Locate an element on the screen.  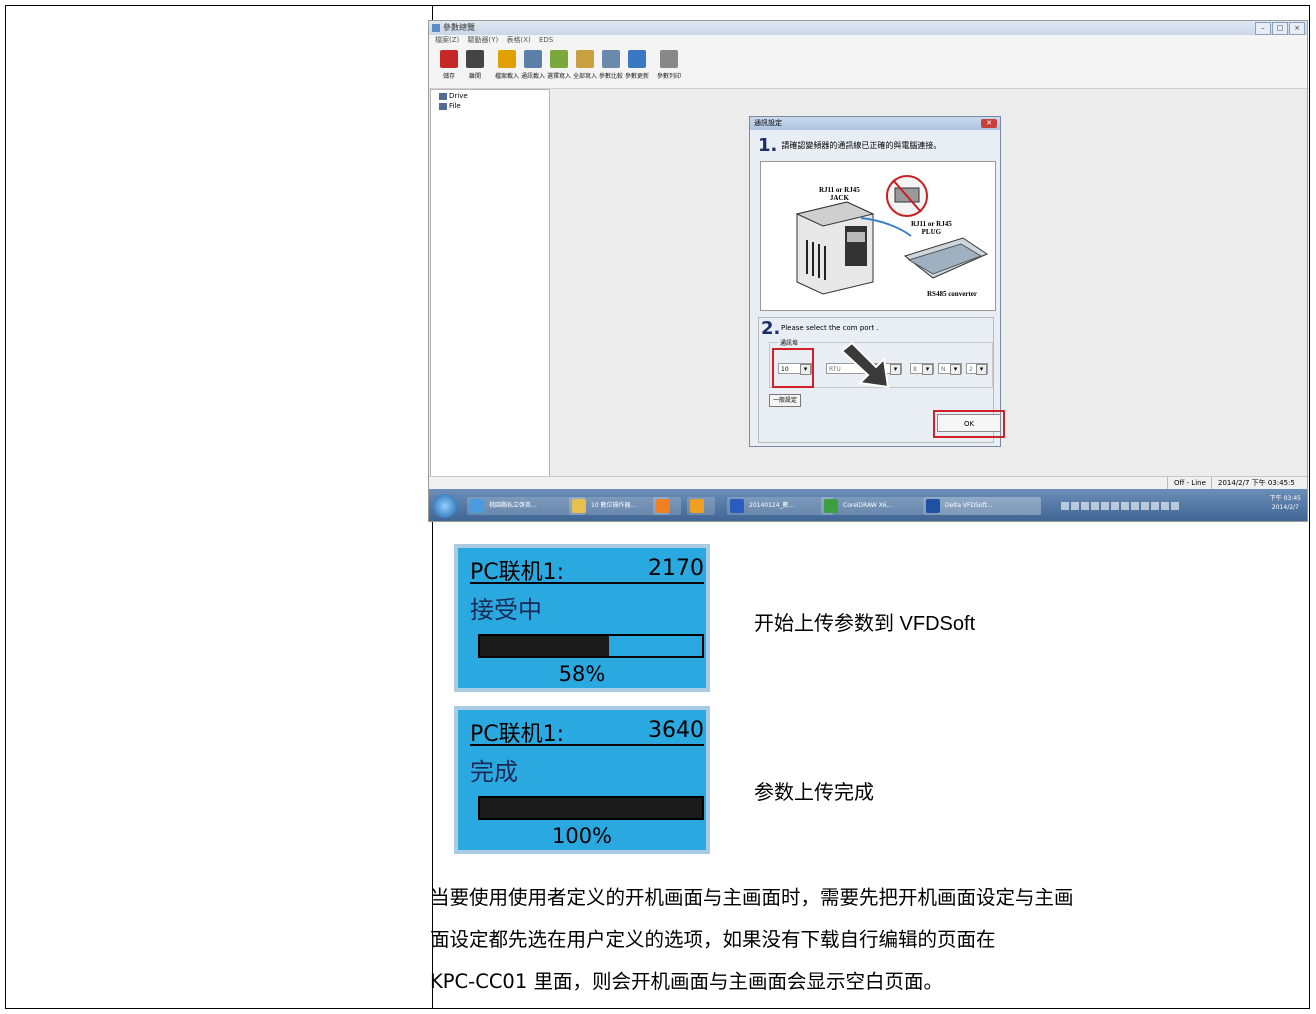
paragraph-line: KPC-CC01 里面，则会开机画面与主画面会显示空白页面。 is located at coordinates (686, 981).